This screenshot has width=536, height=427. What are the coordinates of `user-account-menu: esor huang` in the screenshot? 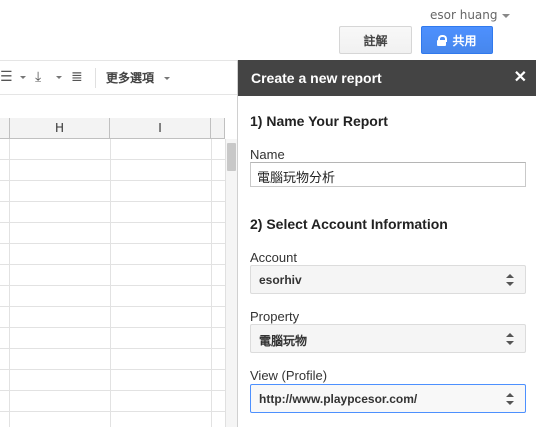 It's located at (470, 15).